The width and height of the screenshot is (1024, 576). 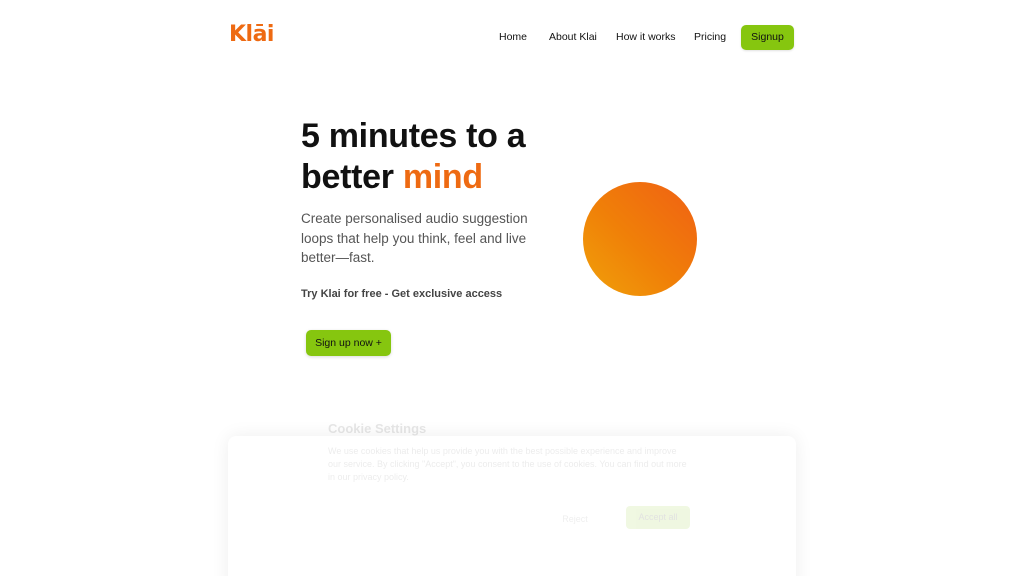 I want to click on hero-title: 5 minutes to a better mind, so click(x=413, y=157).